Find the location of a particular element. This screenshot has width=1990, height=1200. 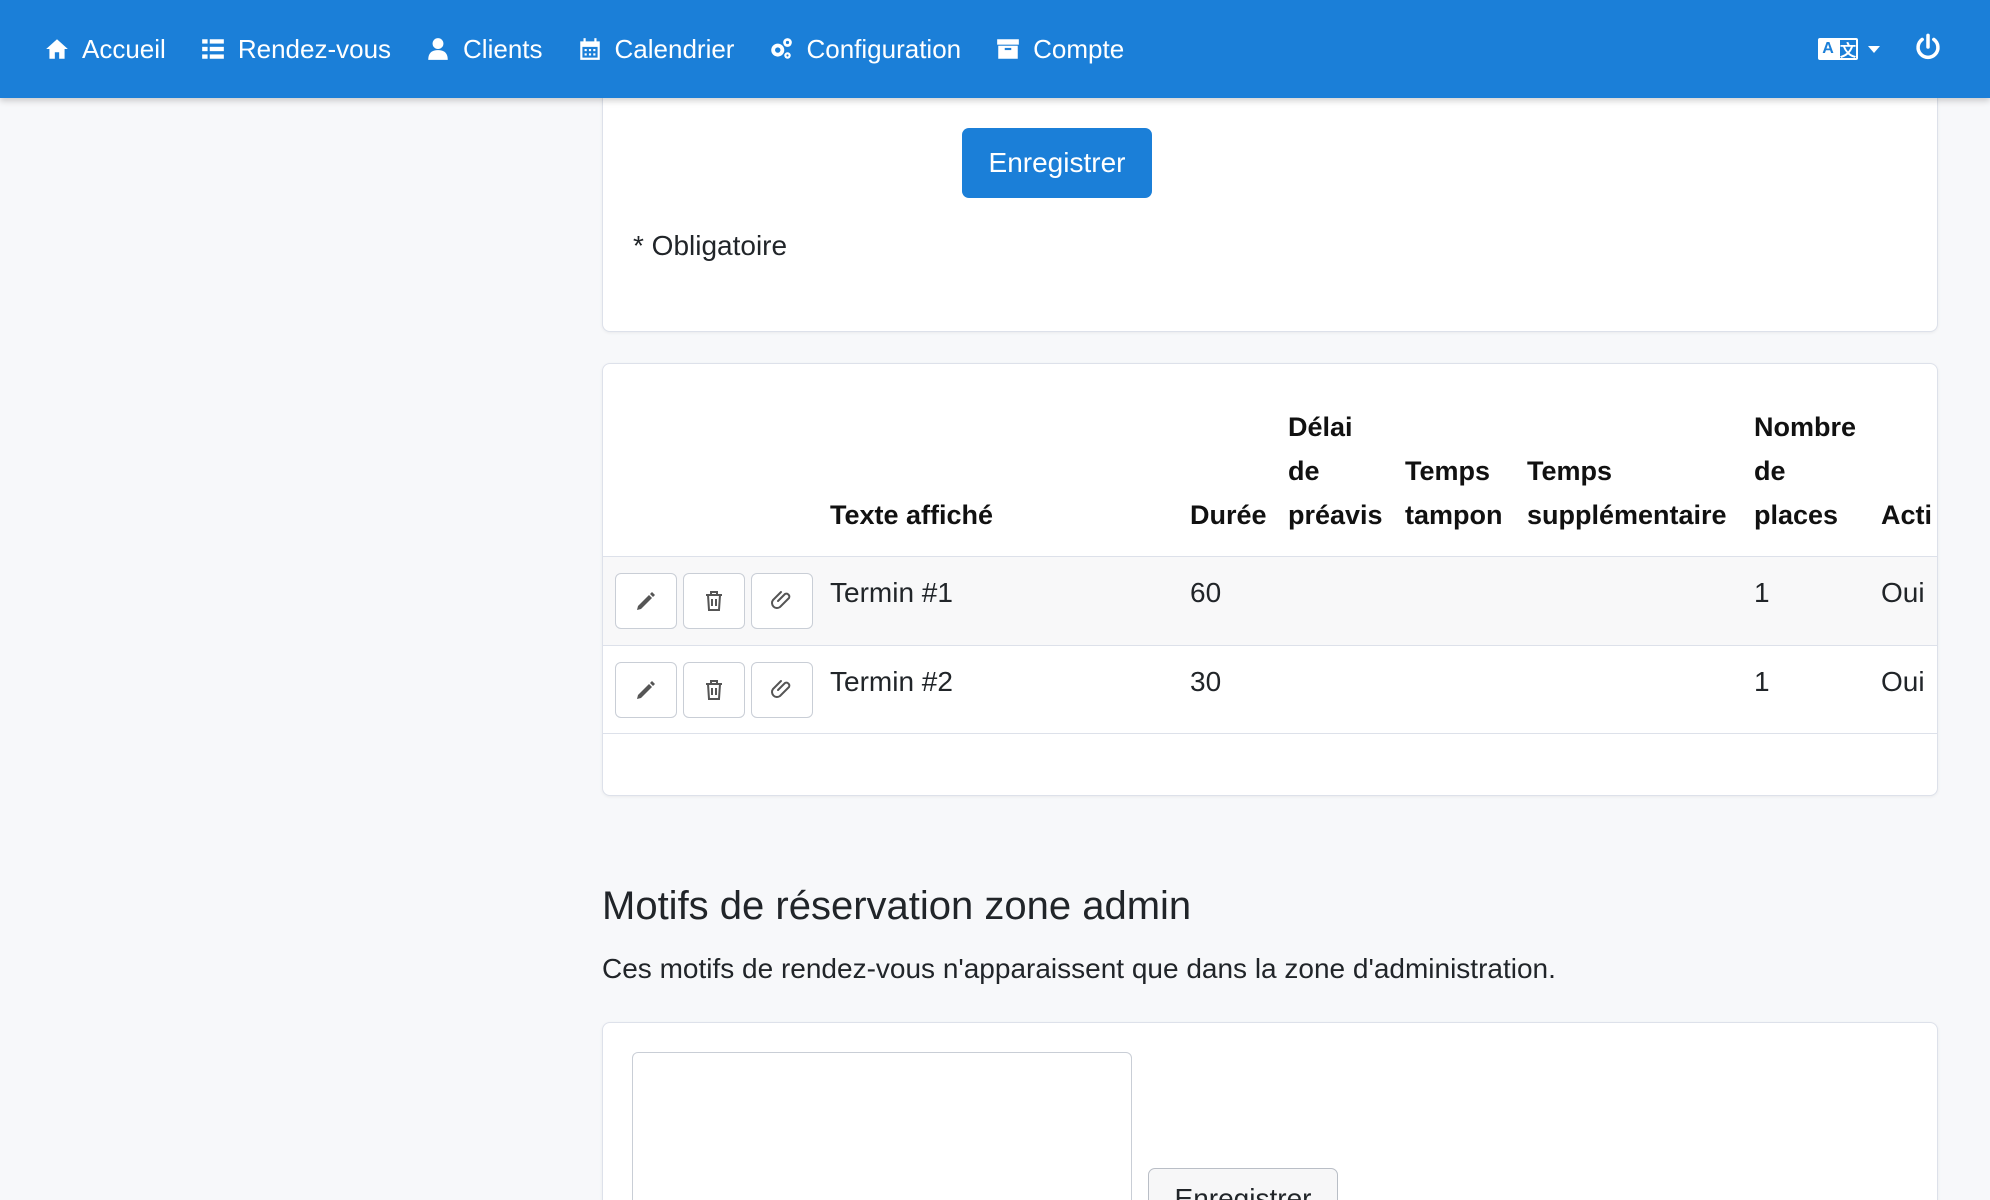

user-icon is located at coordinates (438, 49).